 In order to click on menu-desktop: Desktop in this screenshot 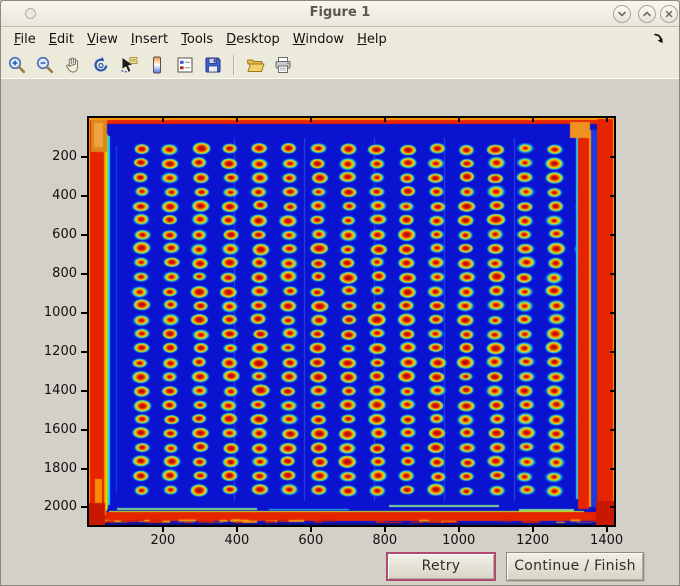, I will do `click(253, 39)`.